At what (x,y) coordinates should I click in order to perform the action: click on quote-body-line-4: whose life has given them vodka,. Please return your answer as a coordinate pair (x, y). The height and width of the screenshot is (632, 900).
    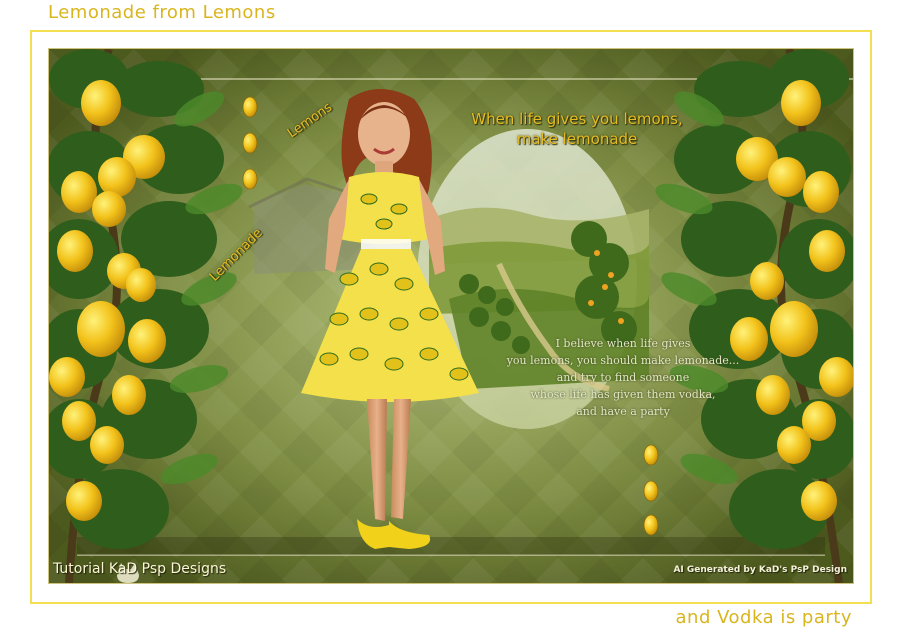
    Looking at the image, I should click on (623, 394).